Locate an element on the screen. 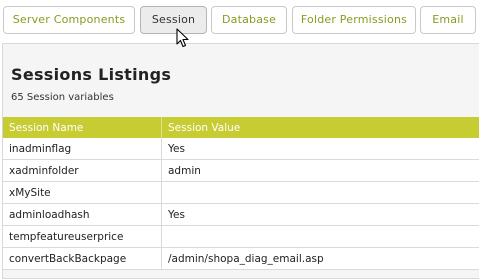  session-name-cell: convertBackBackpage is located at coordinates (82, 259).